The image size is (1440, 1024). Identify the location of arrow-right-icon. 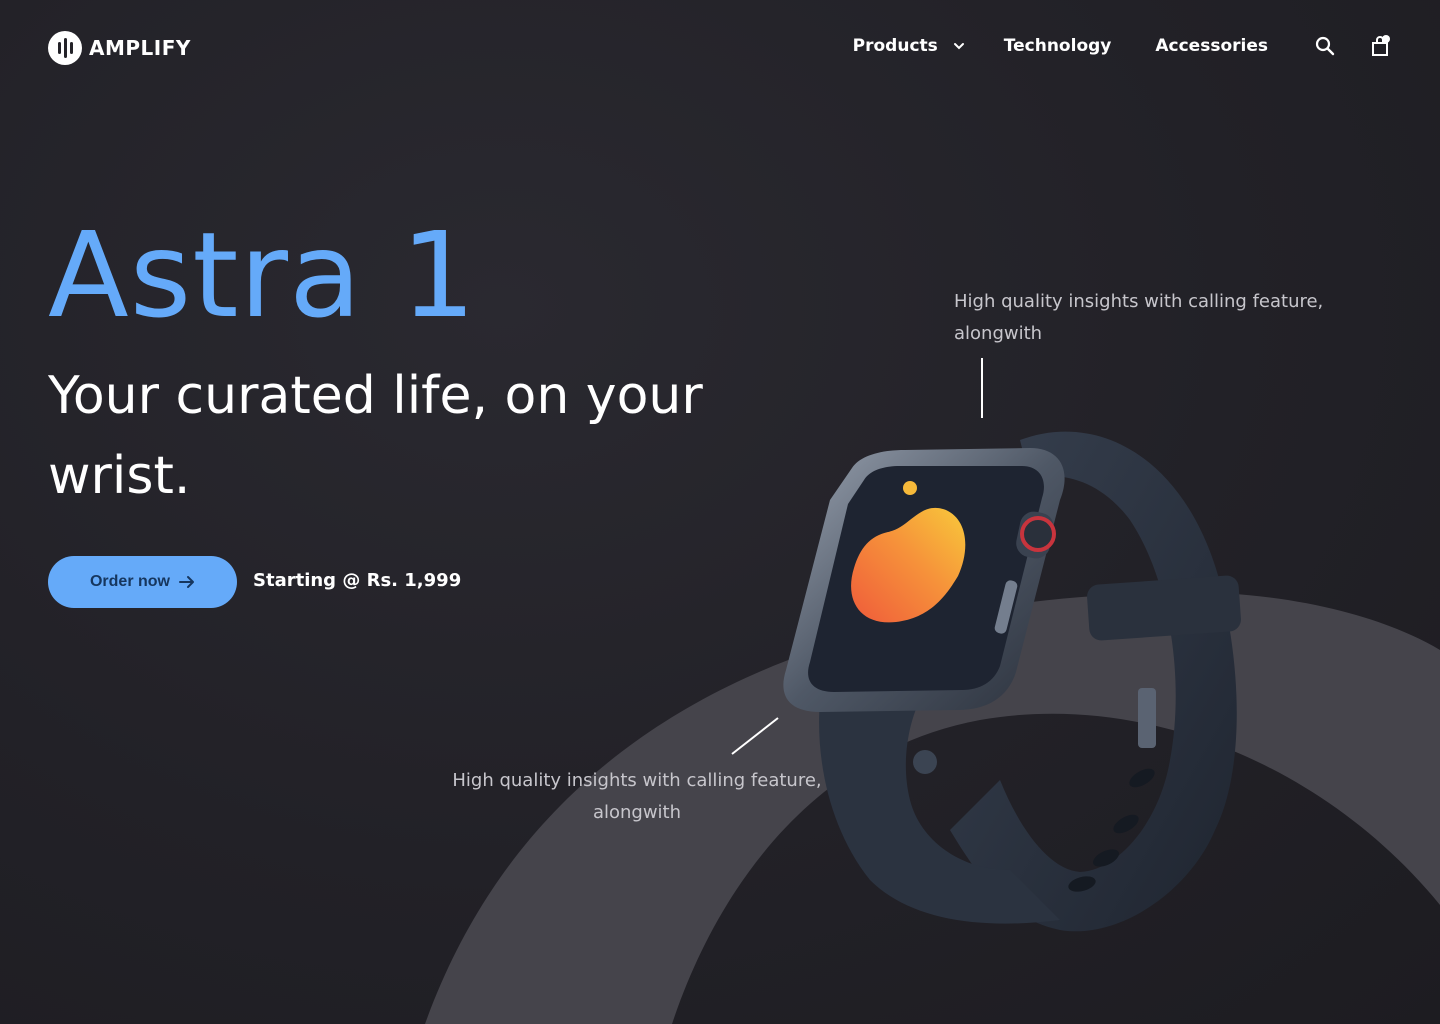
(186, 582).